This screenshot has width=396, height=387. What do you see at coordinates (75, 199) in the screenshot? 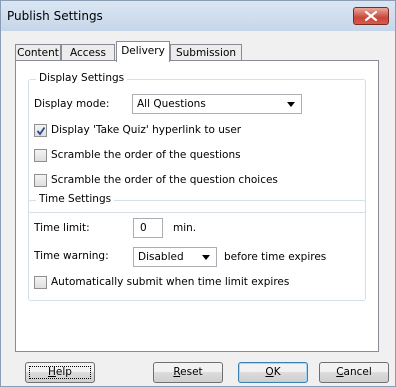
I see `time-settings-title: Time Settings` at bounding box center [75, 199].